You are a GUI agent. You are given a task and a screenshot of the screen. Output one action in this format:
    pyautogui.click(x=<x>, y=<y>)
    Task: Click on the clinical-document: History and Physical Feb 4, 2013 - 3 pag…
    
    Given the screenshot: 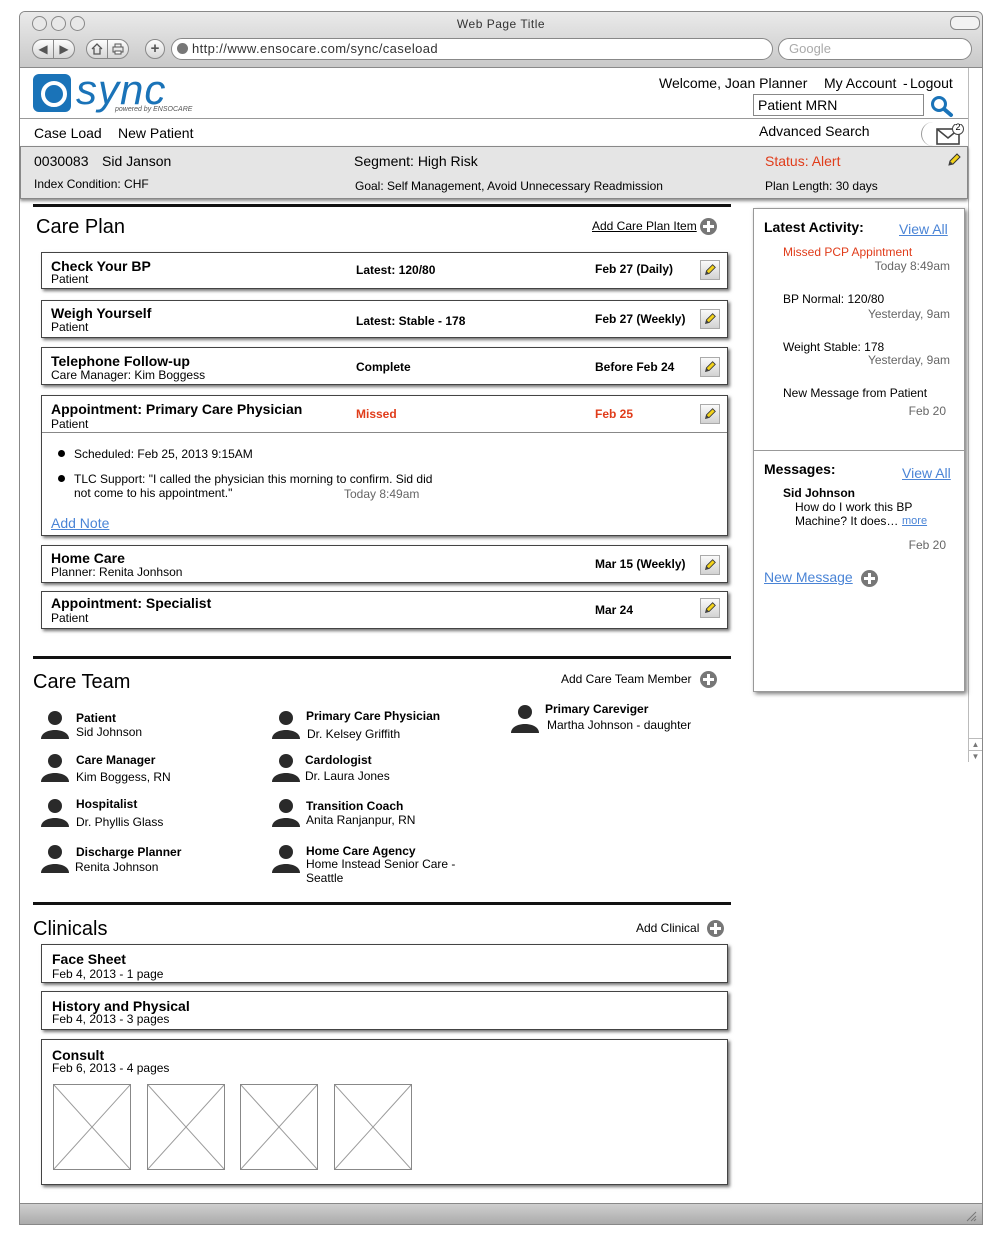 What is the action you would take?
    pyautogui.click(x=384, y=1010)
    